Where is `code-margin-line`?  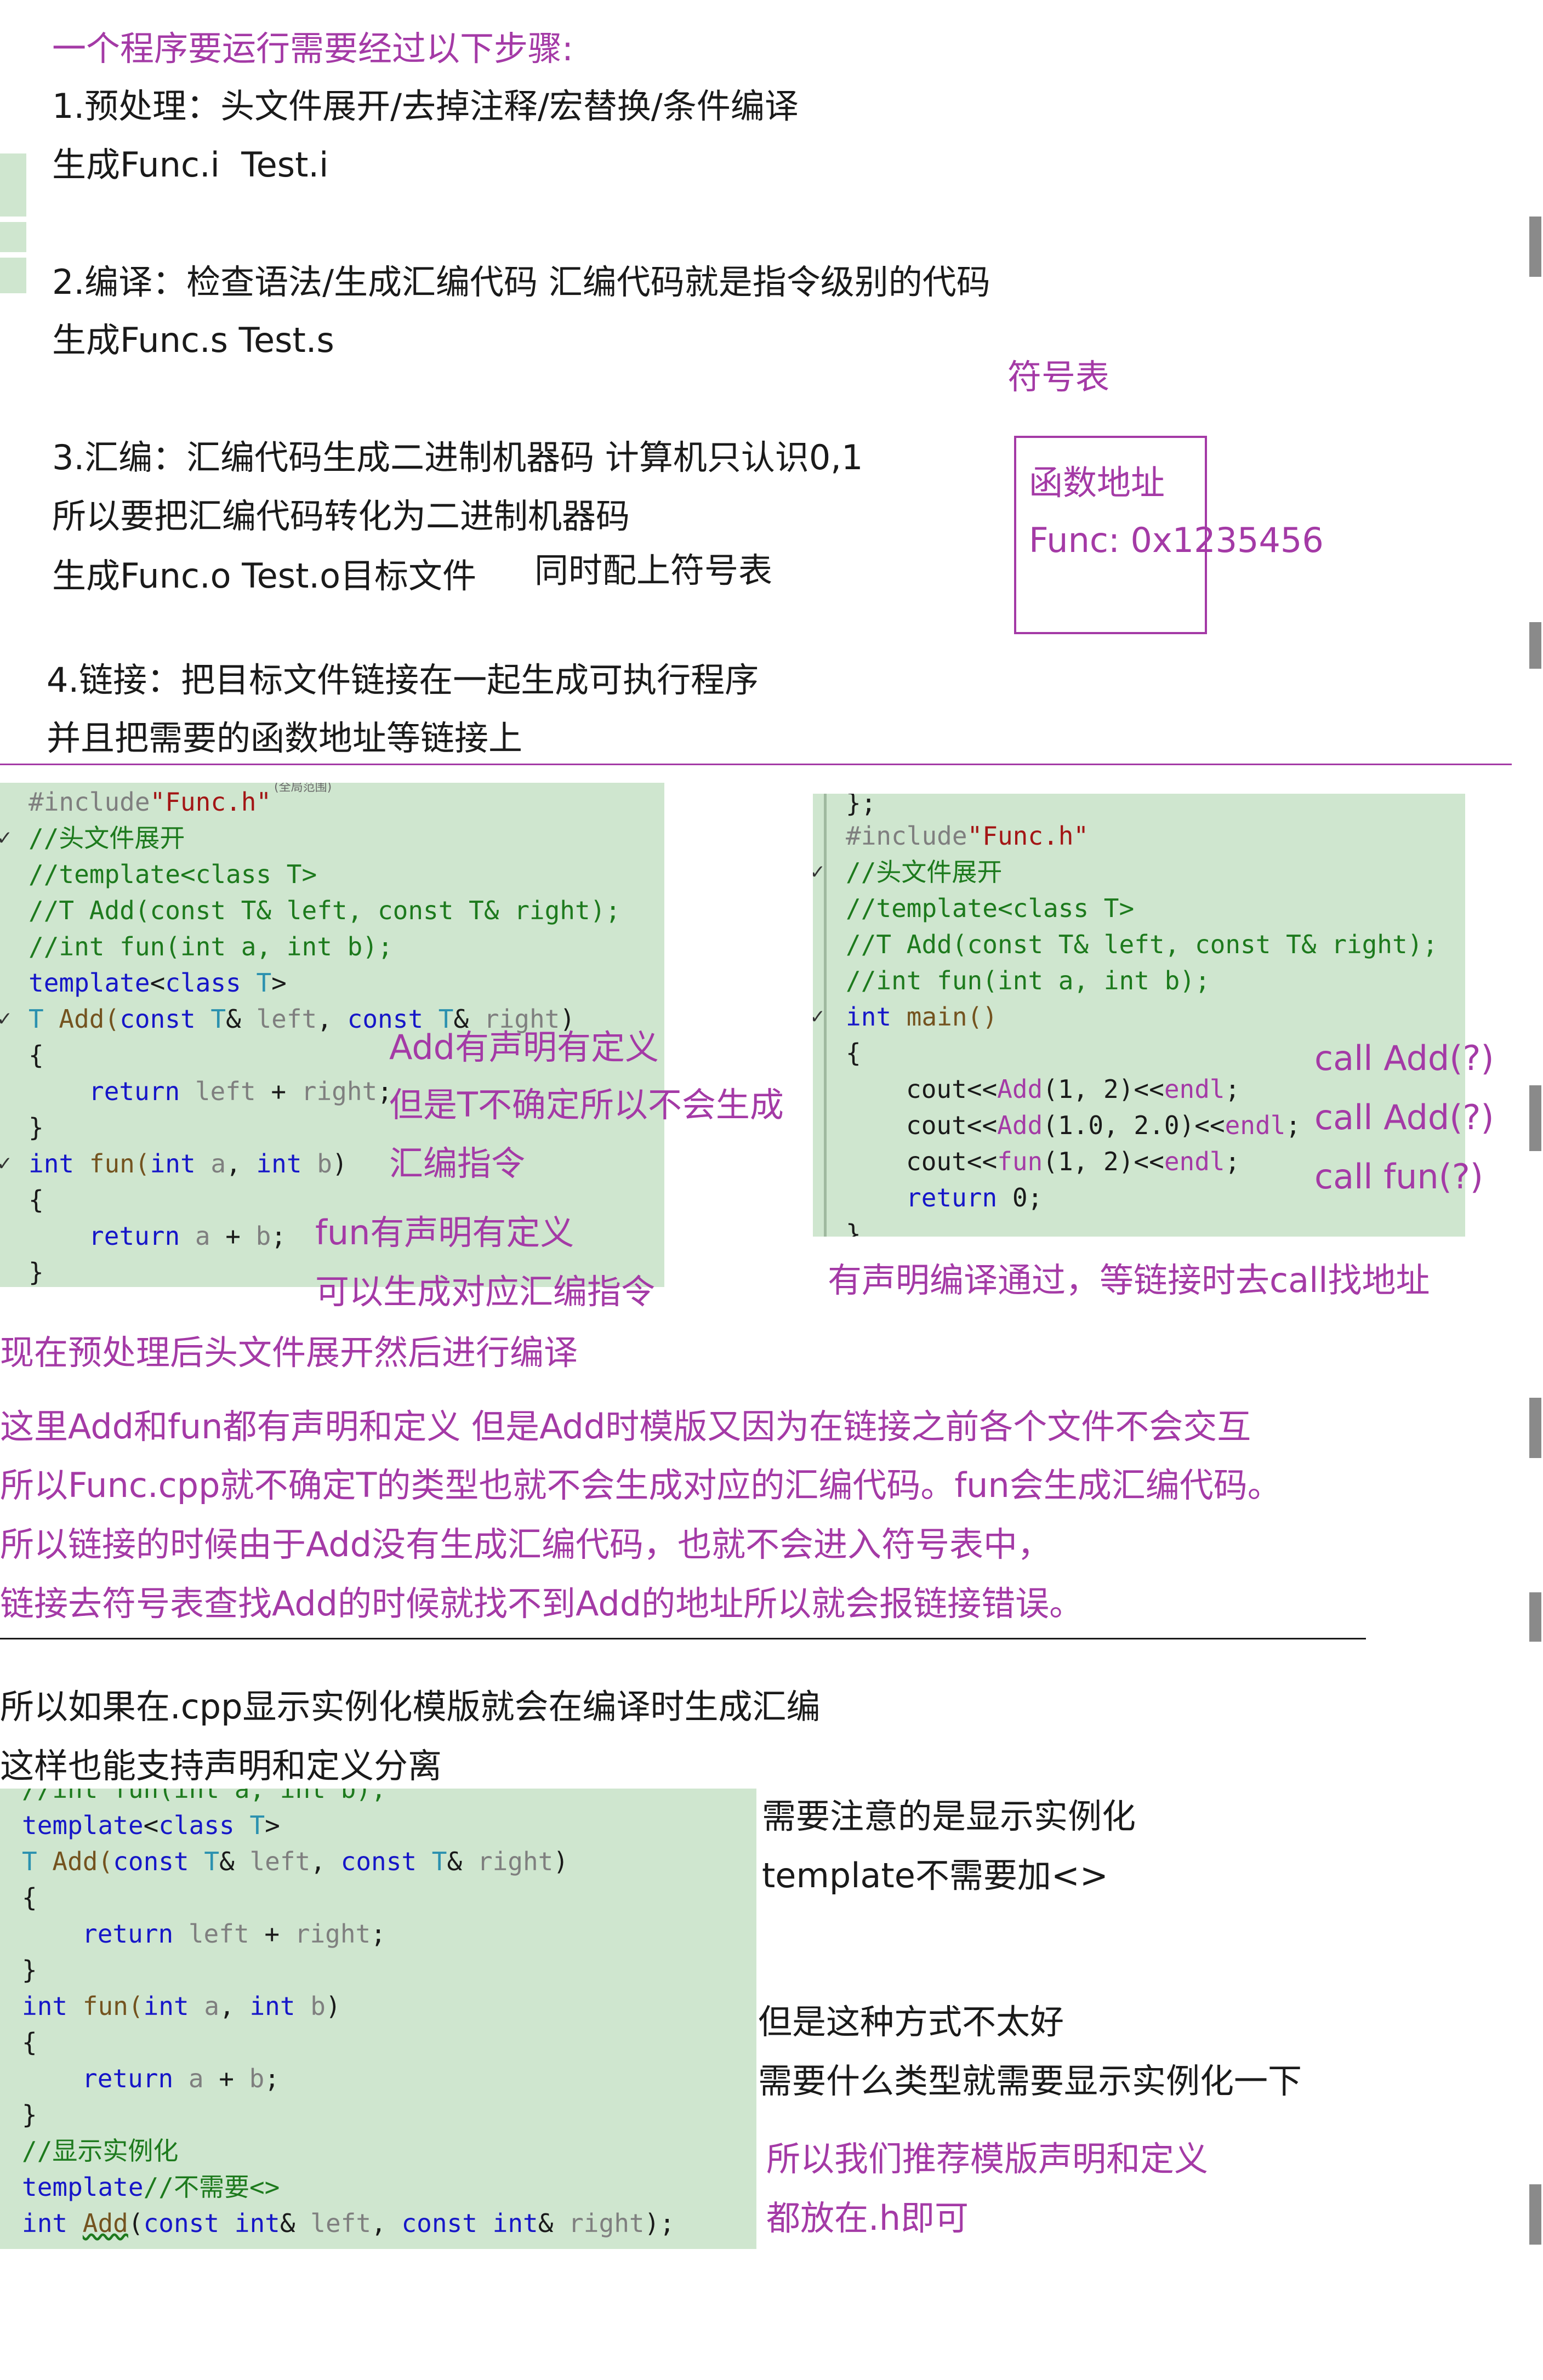 code-margin-line is located at coordinates (825, 1016).